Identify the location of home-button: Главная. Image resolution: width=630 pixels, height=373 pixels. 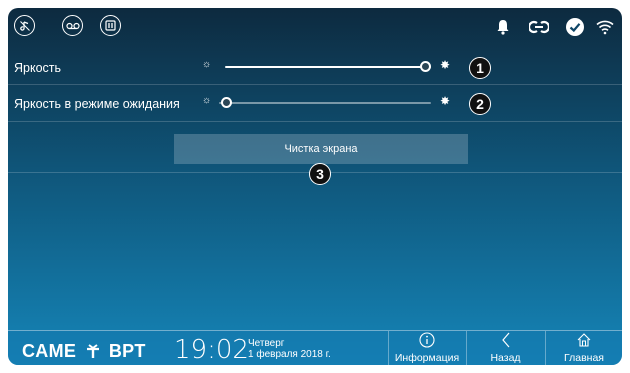
(584, 348).